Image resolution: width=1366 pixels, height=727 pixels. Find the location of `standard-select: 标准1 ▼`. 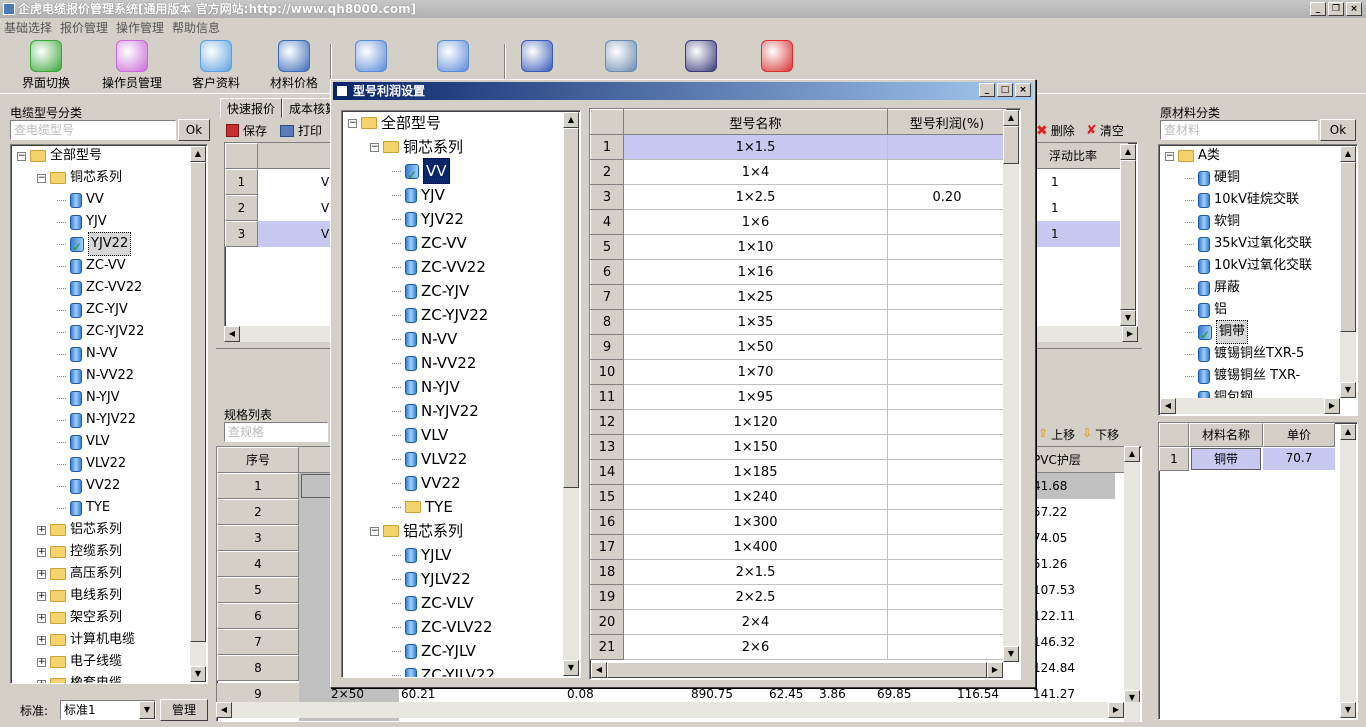

standard-select: 标准1 ▼ is located at coordinates (108, 710).